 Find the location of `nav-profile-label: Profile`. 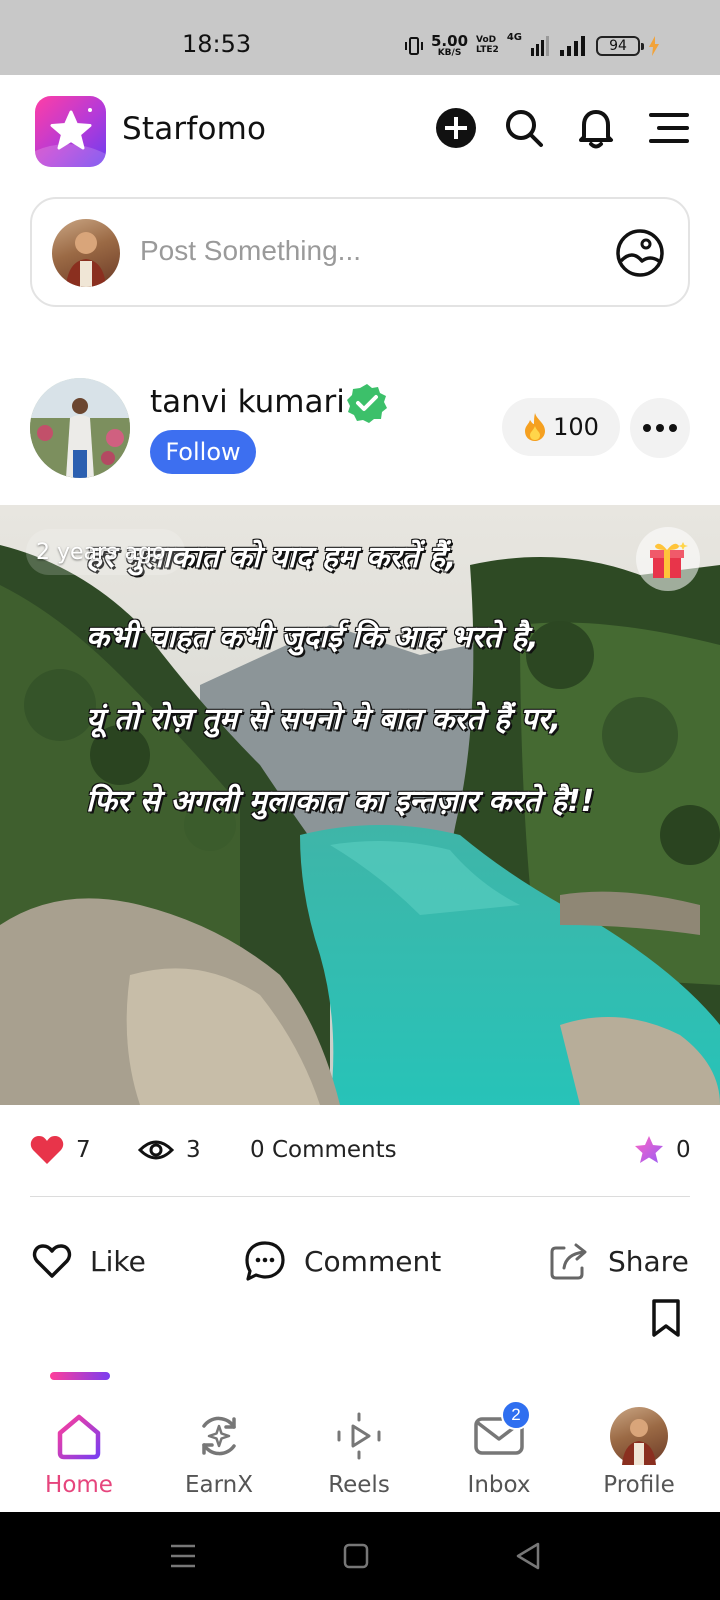

nav-profile-label: Profile is located at coordinates (639, 1485).